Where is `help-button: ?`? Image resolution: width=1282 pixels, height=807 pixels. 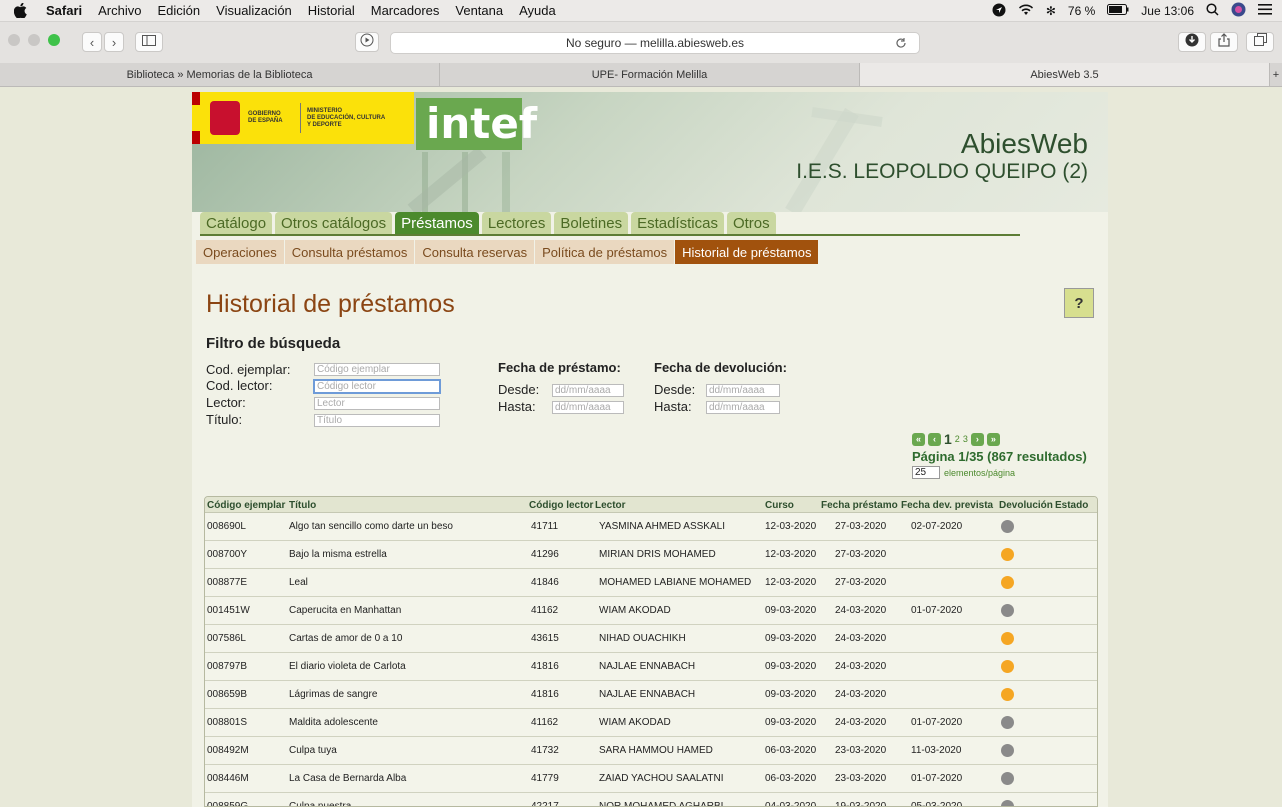 help-button: ? is located at coordinates (1079, 303).